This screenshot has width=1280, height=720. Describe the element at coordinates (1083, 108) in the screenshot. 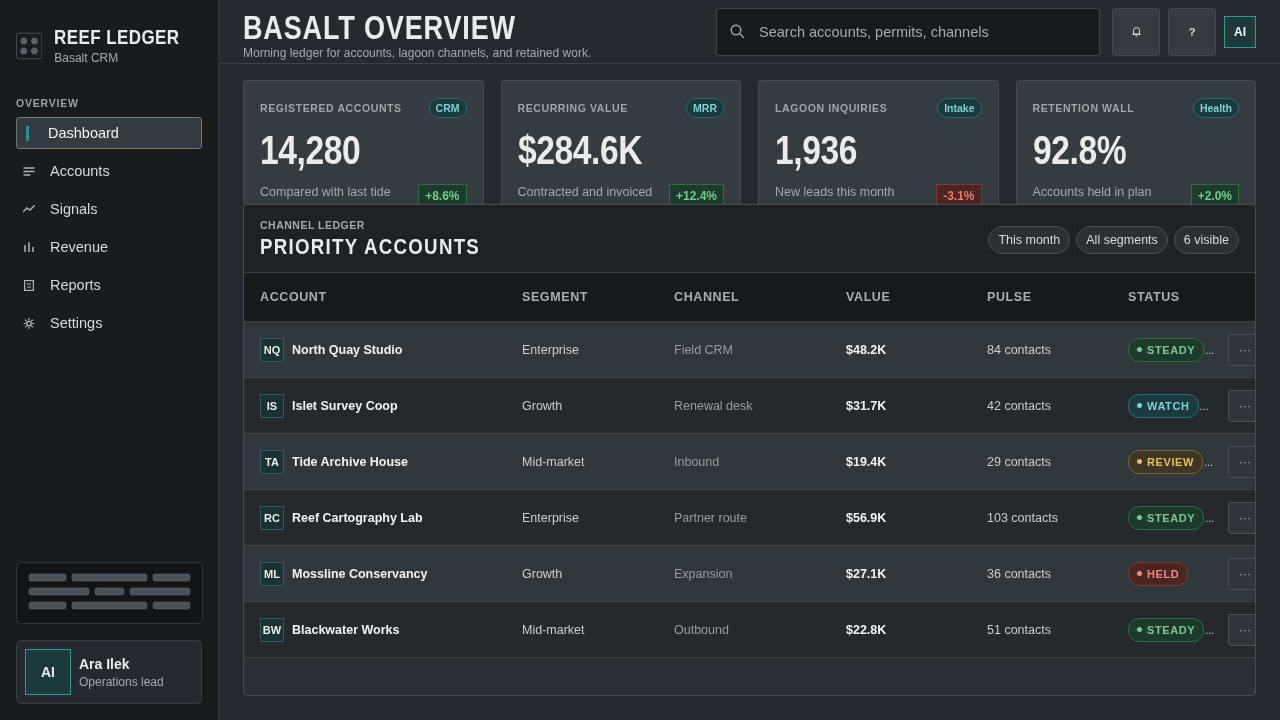

I see `stat-label: RETENTION WALL` at that location.